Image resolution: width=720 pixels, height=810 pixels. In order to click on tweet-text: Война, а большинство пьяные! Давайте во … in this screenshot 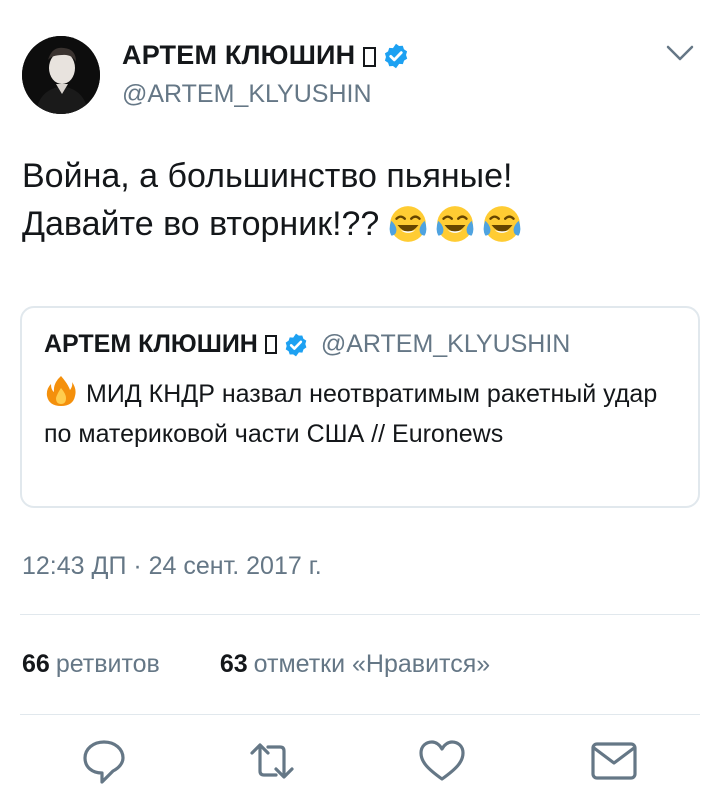, I will do `click(362, 200)`.